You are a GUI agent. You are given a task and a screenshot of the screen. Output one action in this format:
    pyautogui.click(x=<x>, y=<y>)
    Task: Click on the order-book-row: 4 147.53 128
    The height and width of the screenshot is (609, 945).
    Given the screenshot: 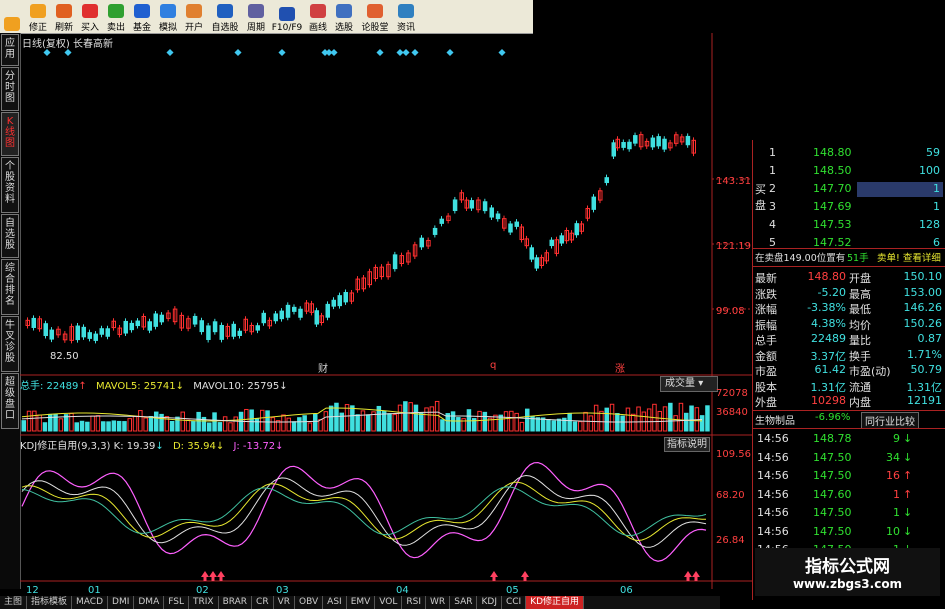 What is the action you would take?
    pyautogui.click(x=849, y=226)
    